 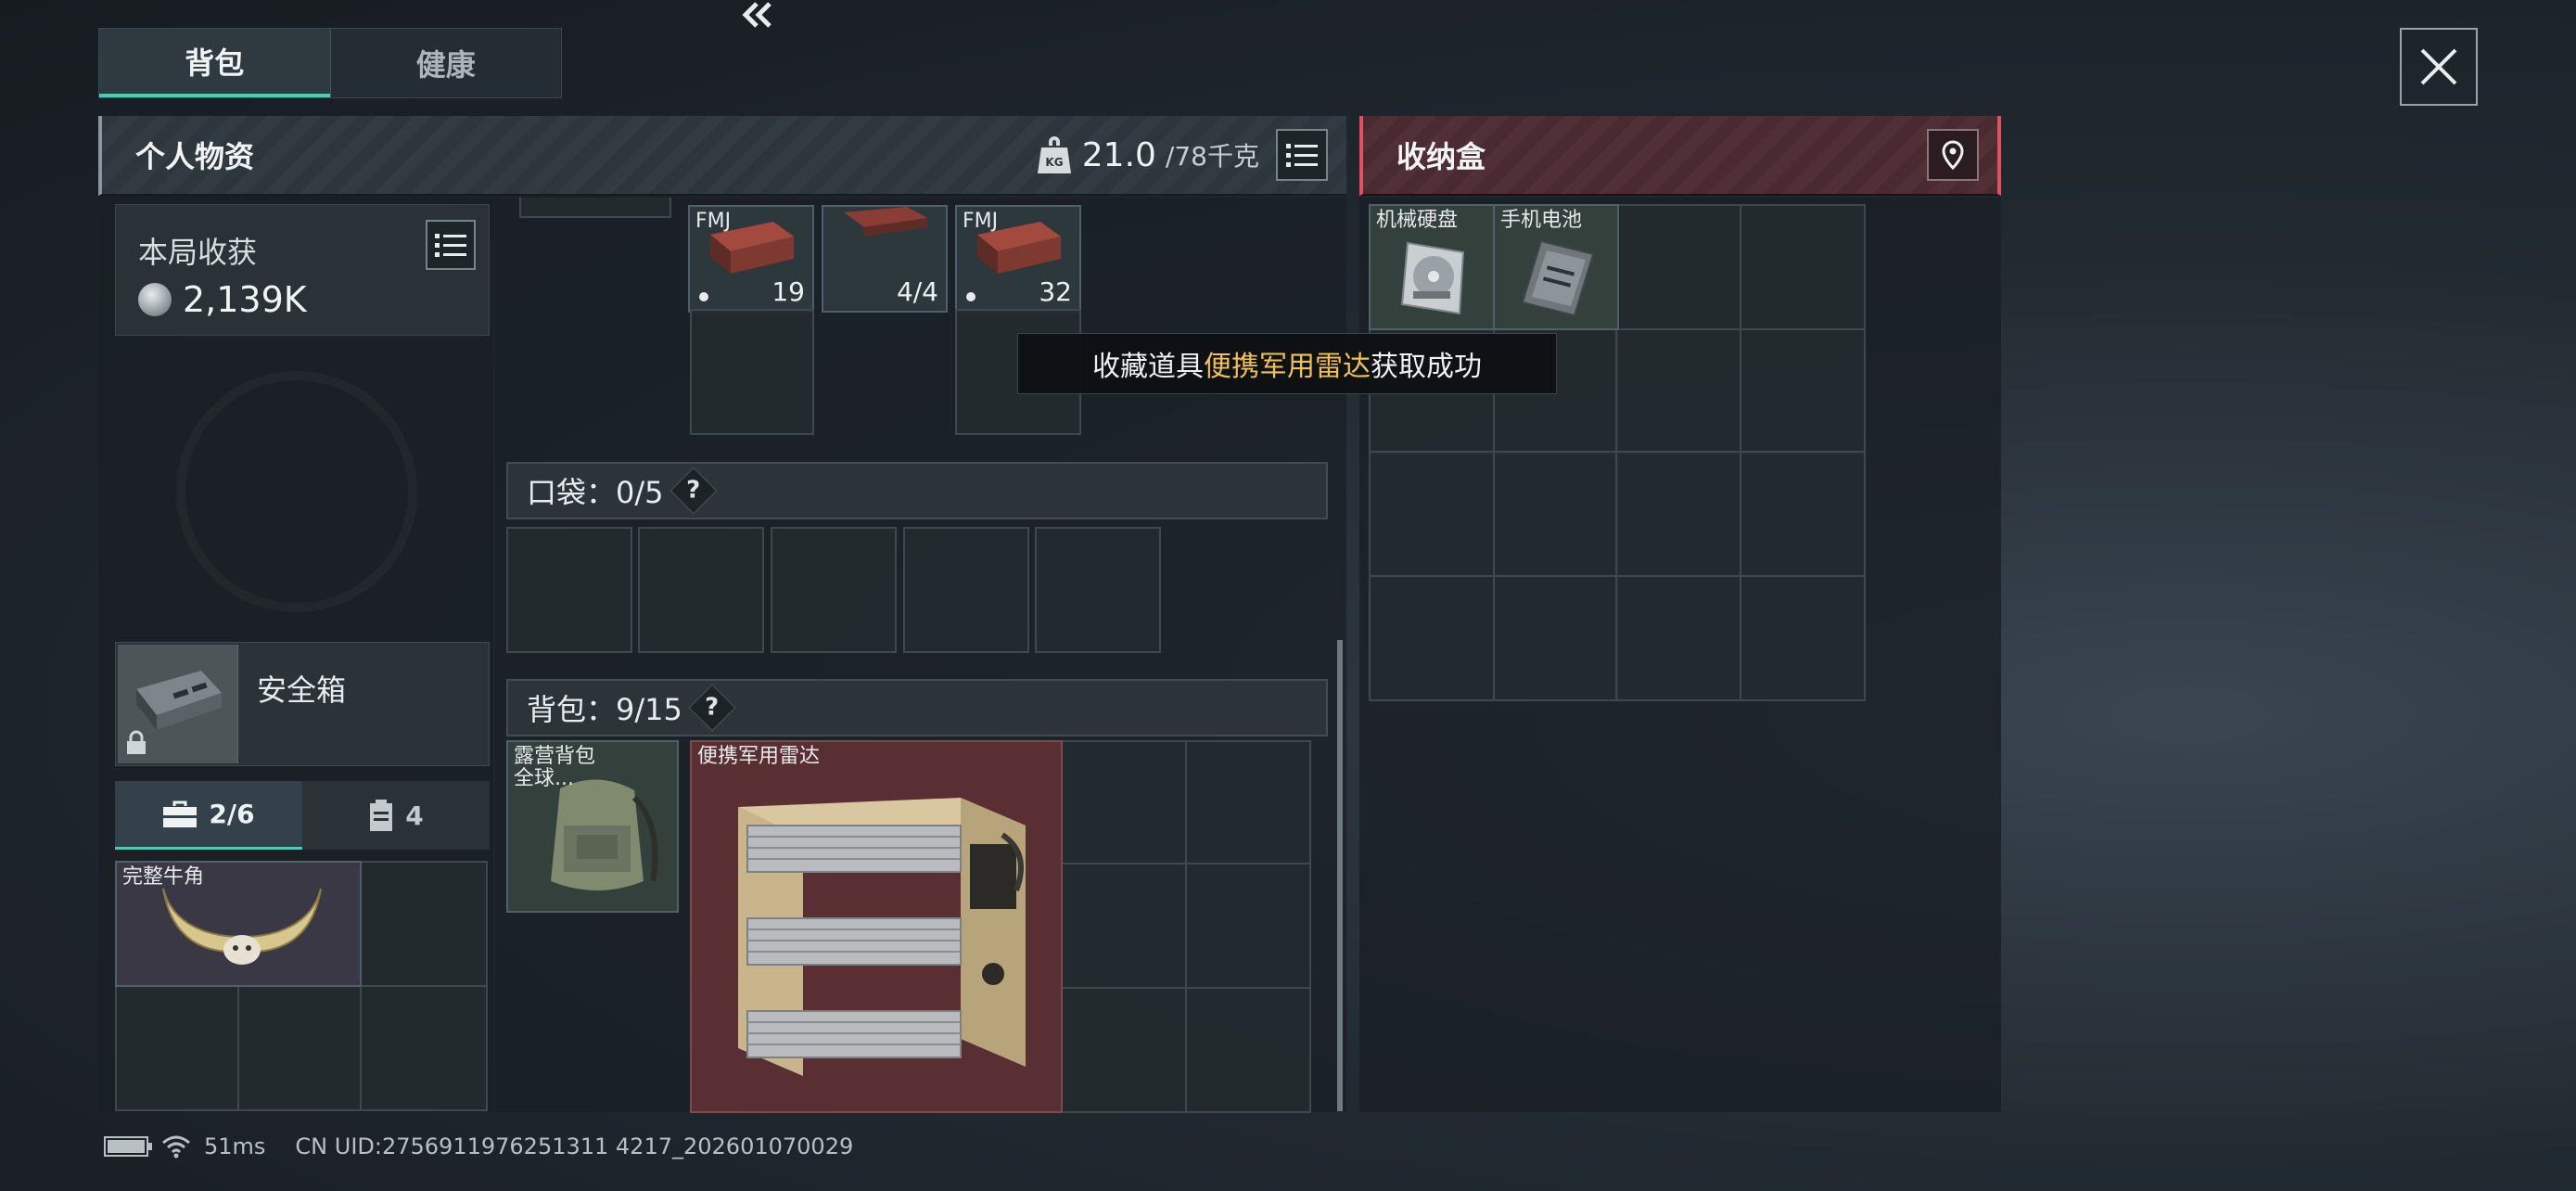 I want to click on item-count: 19, so click(x=789, y=291).